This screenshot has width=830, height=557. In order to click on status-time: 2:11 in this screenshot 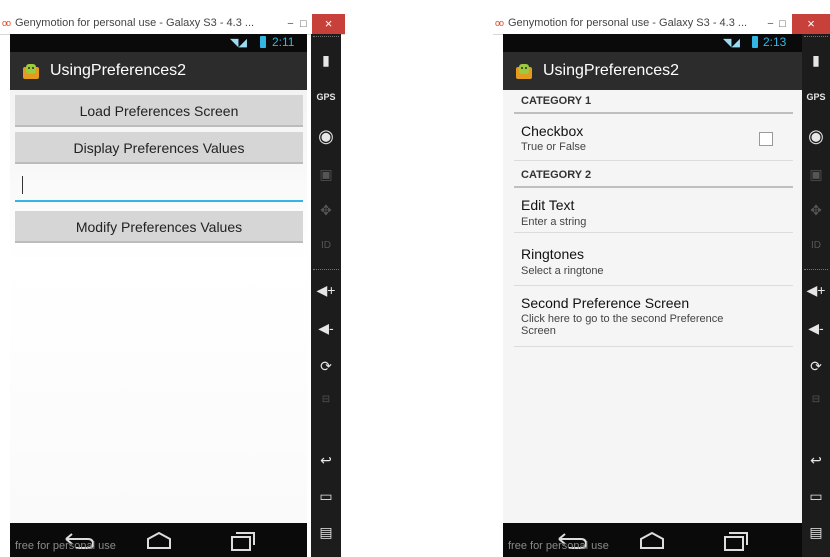, I will do `click(283, 42)`.